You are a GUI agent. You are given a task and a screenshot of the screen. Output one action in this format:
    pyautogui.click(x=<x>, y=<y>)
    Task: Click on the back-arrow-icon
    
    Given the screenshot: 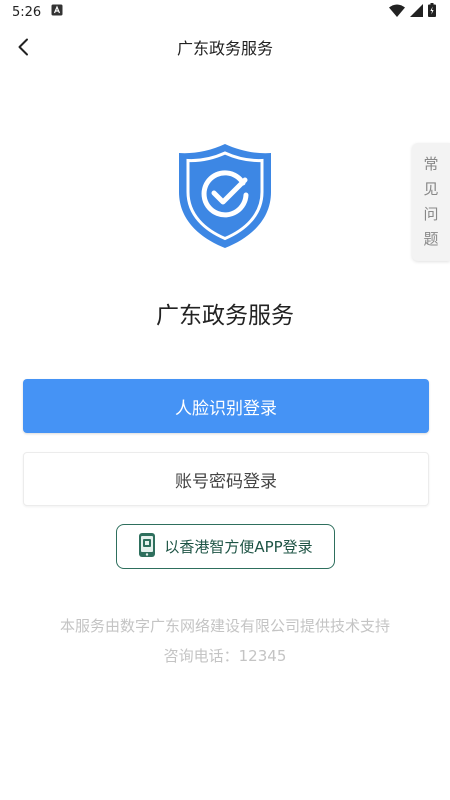 What is the action you would take?
    pyautogui.click(x=23, y=47)
    